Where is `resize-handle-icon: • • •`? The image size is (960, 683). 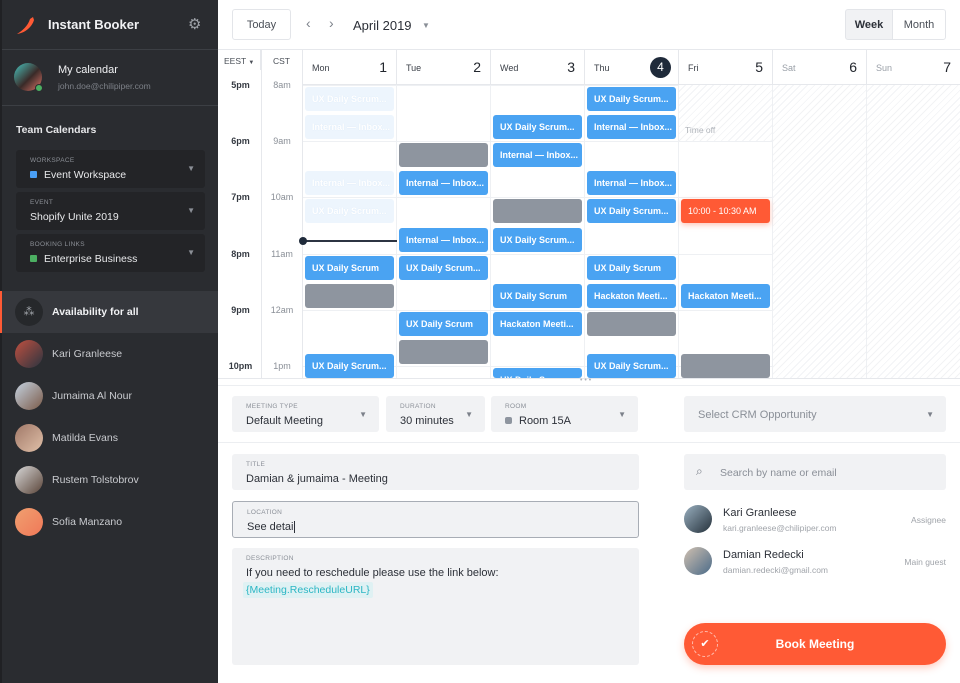 resize-handle-icon: • • • is located at coordinates (585, 380).